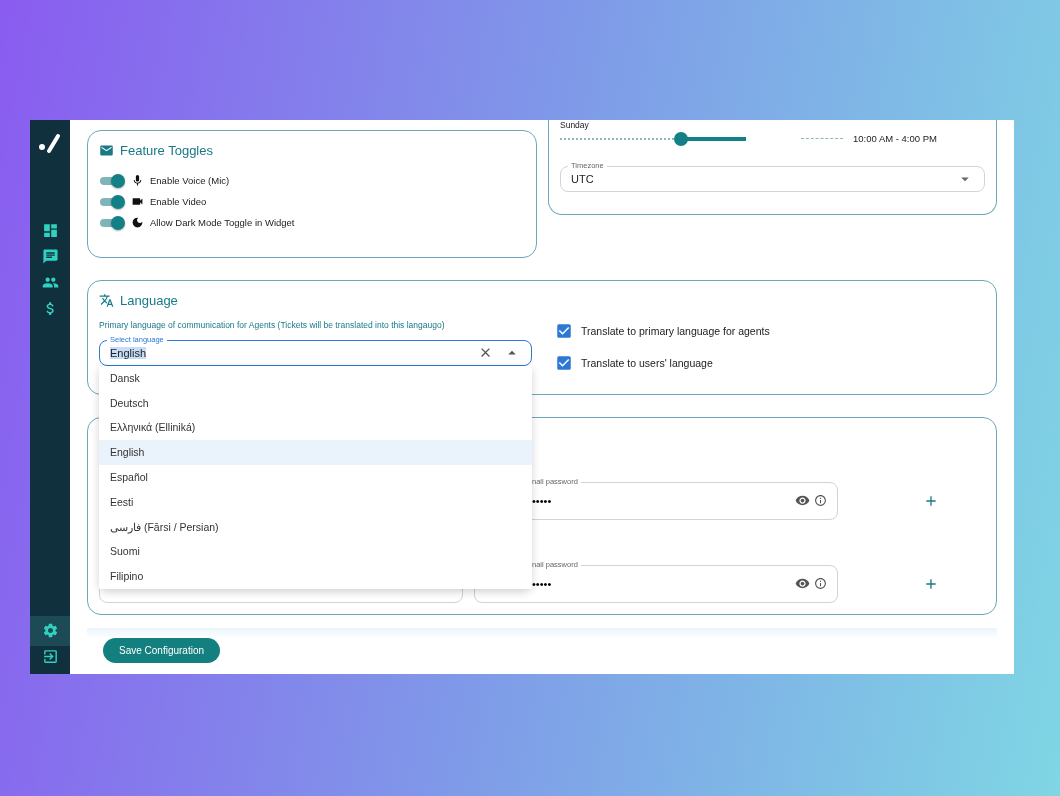 The width and height of the screenshot is (1060, 796). Describe the element at coordinates (190, 180) in the screenshot. I see `toggle-label: Enable Voice (Mic)` at that location.